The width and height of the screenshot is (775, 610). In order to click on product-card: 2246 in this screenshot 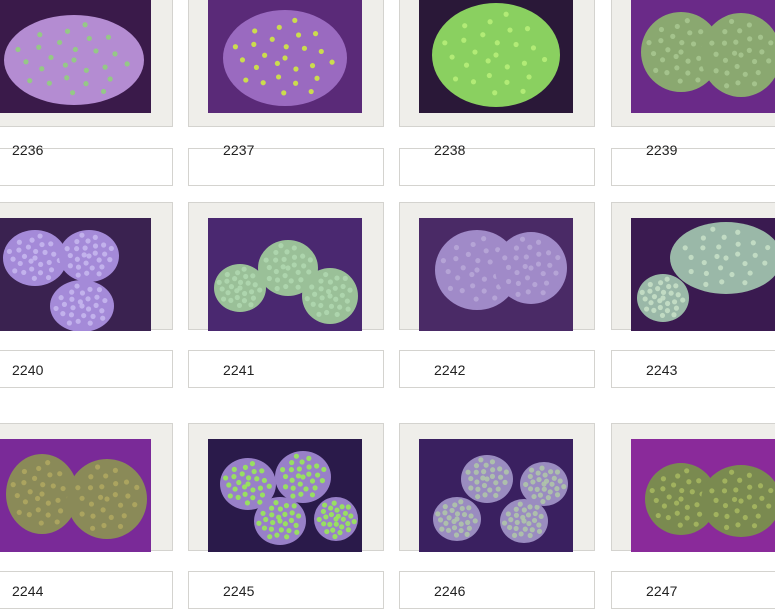, I will do `click(497, 516)`.